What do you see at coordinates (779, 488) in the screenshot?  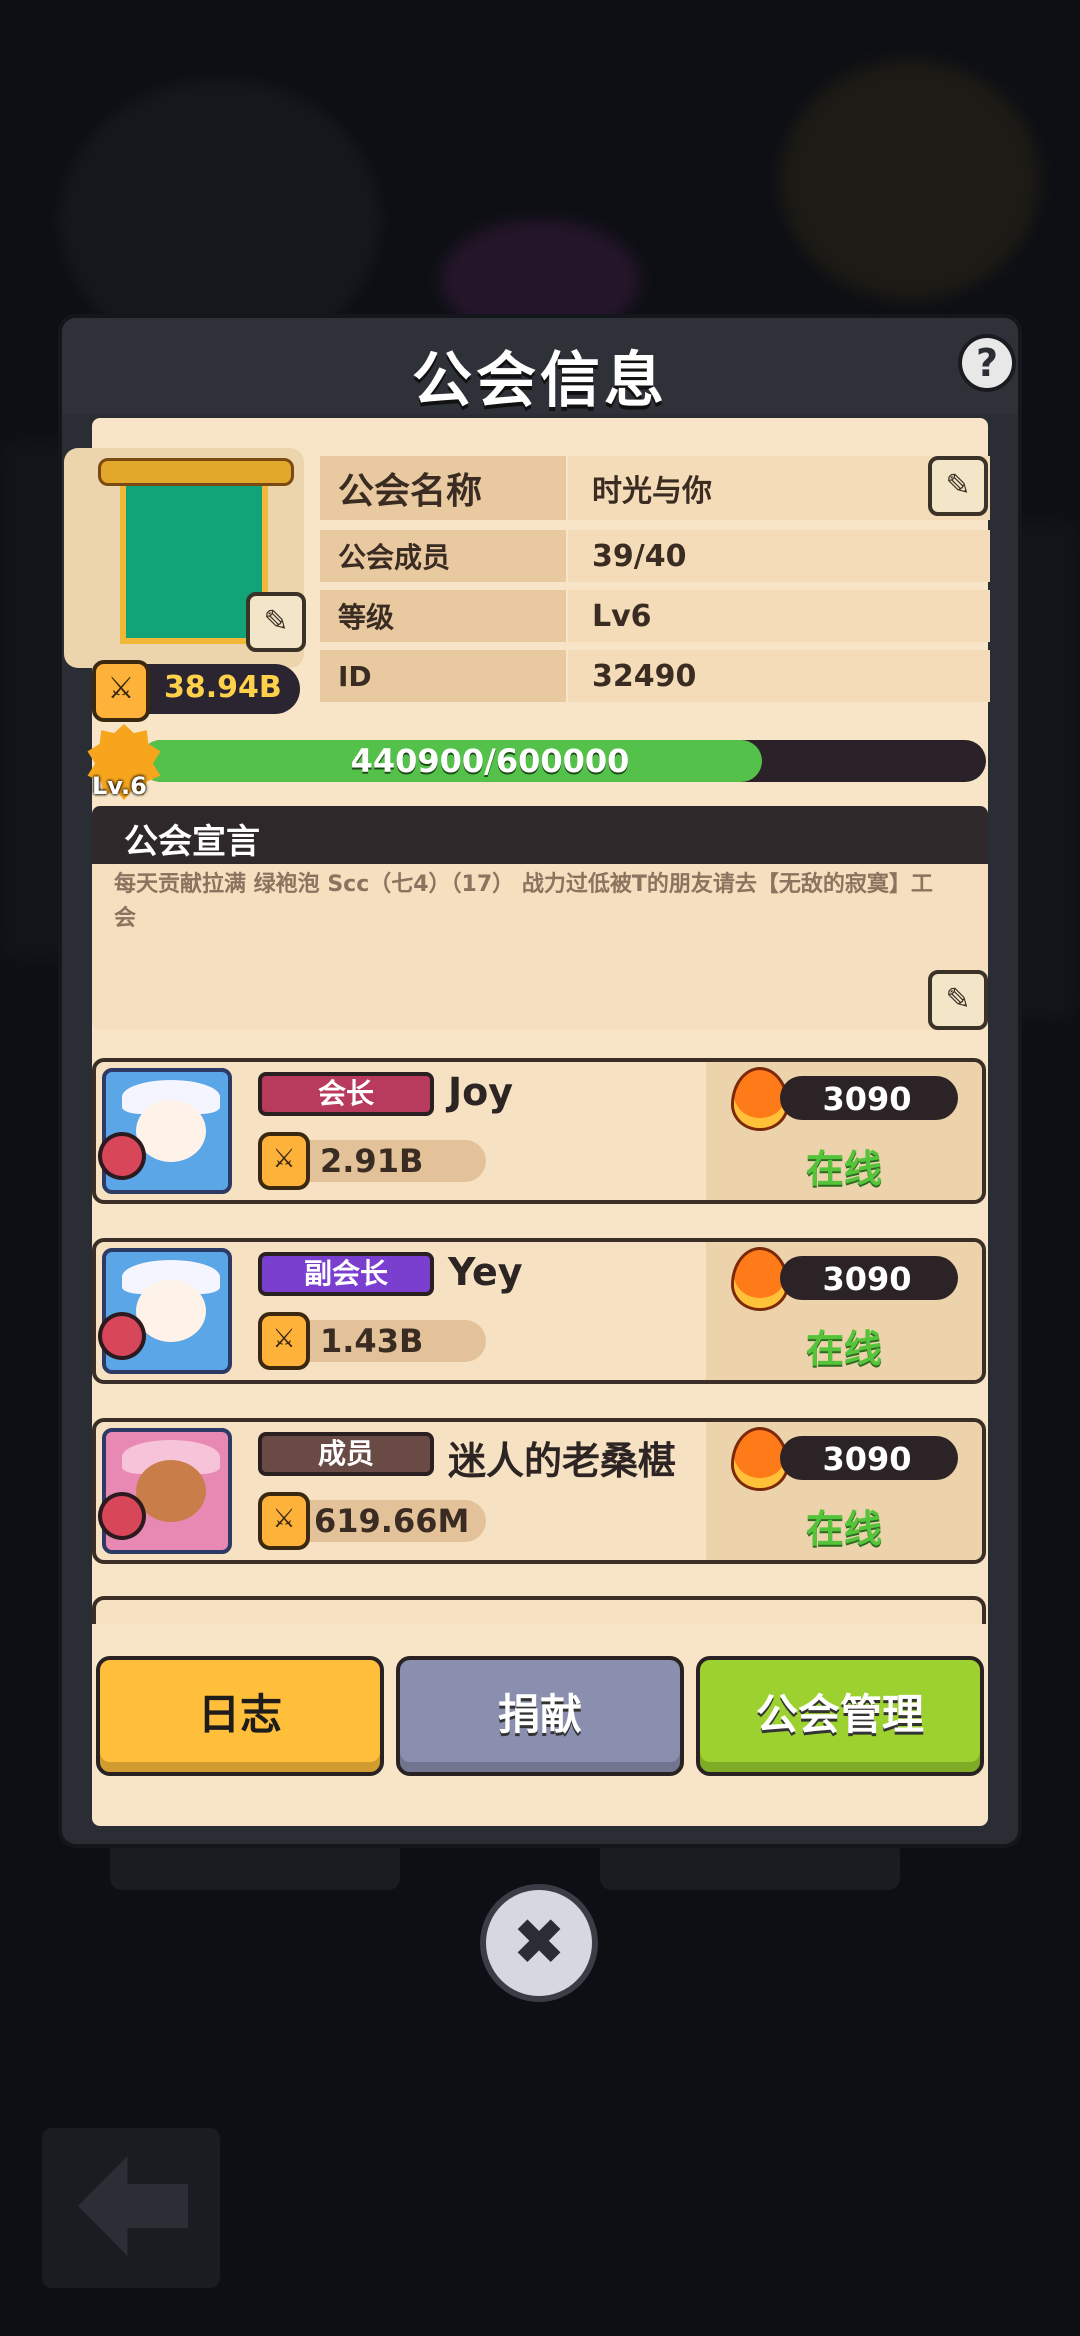 I see `info-value: 时光与你` at bounding box center [779, 488].